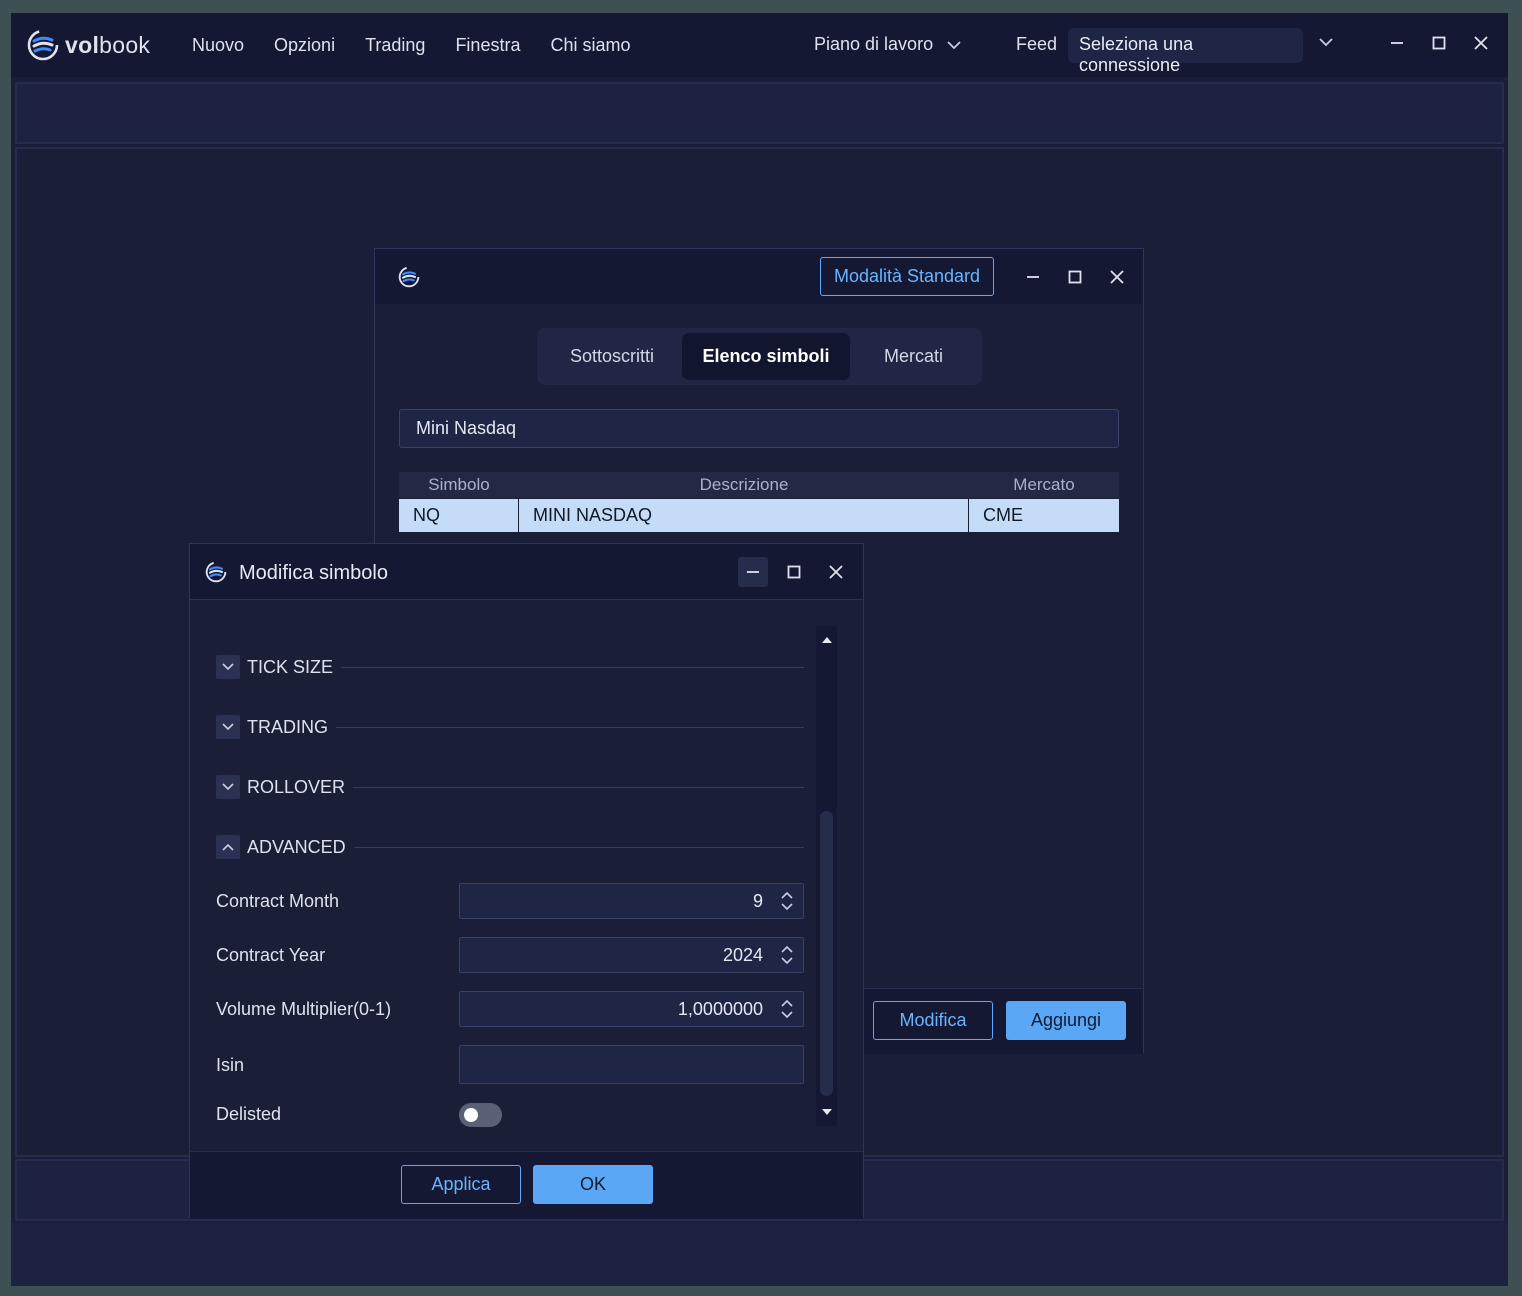 The height and width of the screenshot is (1296, 1522). I want to click on volume-multiplier-value: 1,0000000, so click(720, 1009).